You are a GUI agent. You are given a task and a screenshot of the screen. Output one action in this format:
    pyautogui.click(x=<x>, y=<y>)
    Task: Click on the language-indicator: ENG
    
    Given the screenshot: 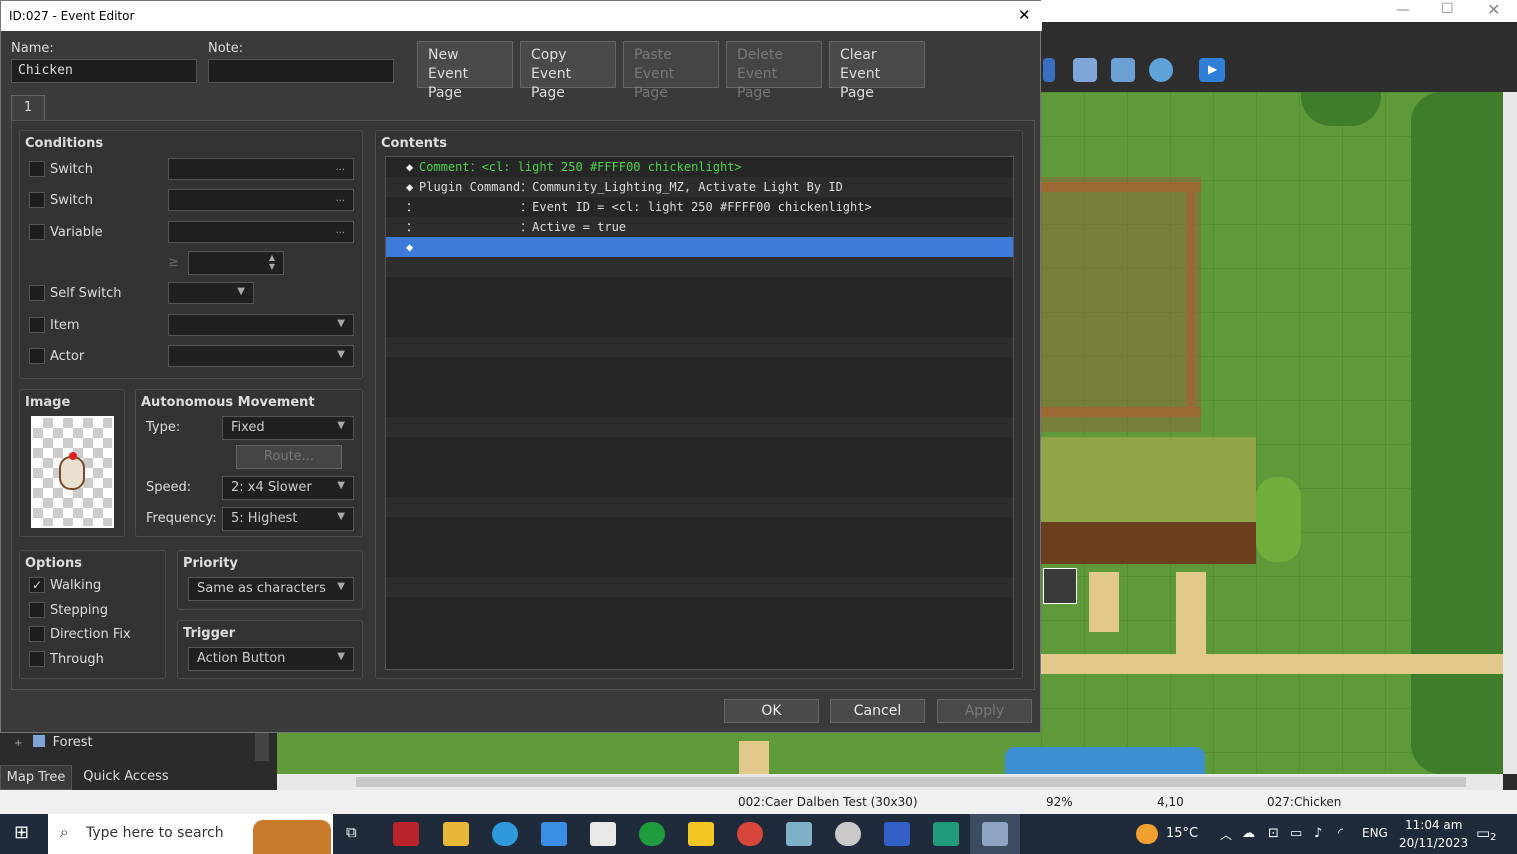 What is the action you would take?
    pyautogui.click(x=1375, y=833)
    